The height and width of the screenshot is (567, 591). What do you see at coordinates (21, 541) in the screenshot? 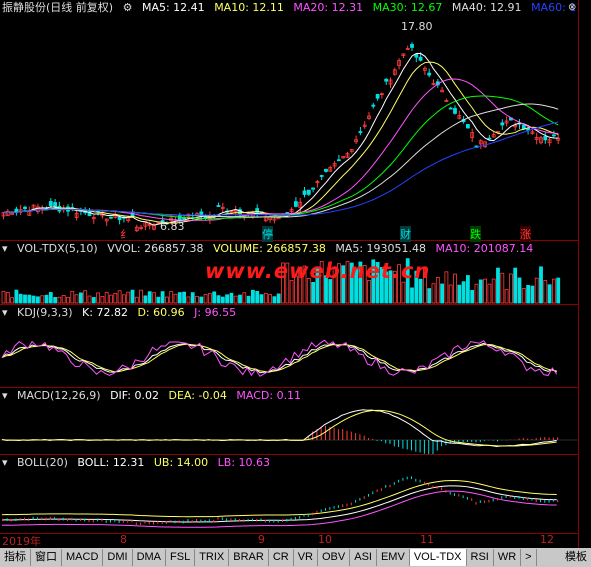
I see `time-label-year: 2019年` at bounding box center [21, 541].